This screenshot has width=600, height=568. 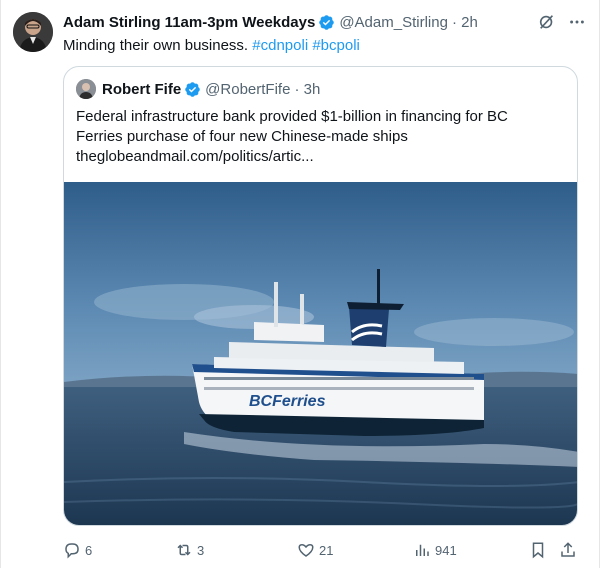 I want to click on ferry-hull-text: BCFerries, so click(x=287, y=401).